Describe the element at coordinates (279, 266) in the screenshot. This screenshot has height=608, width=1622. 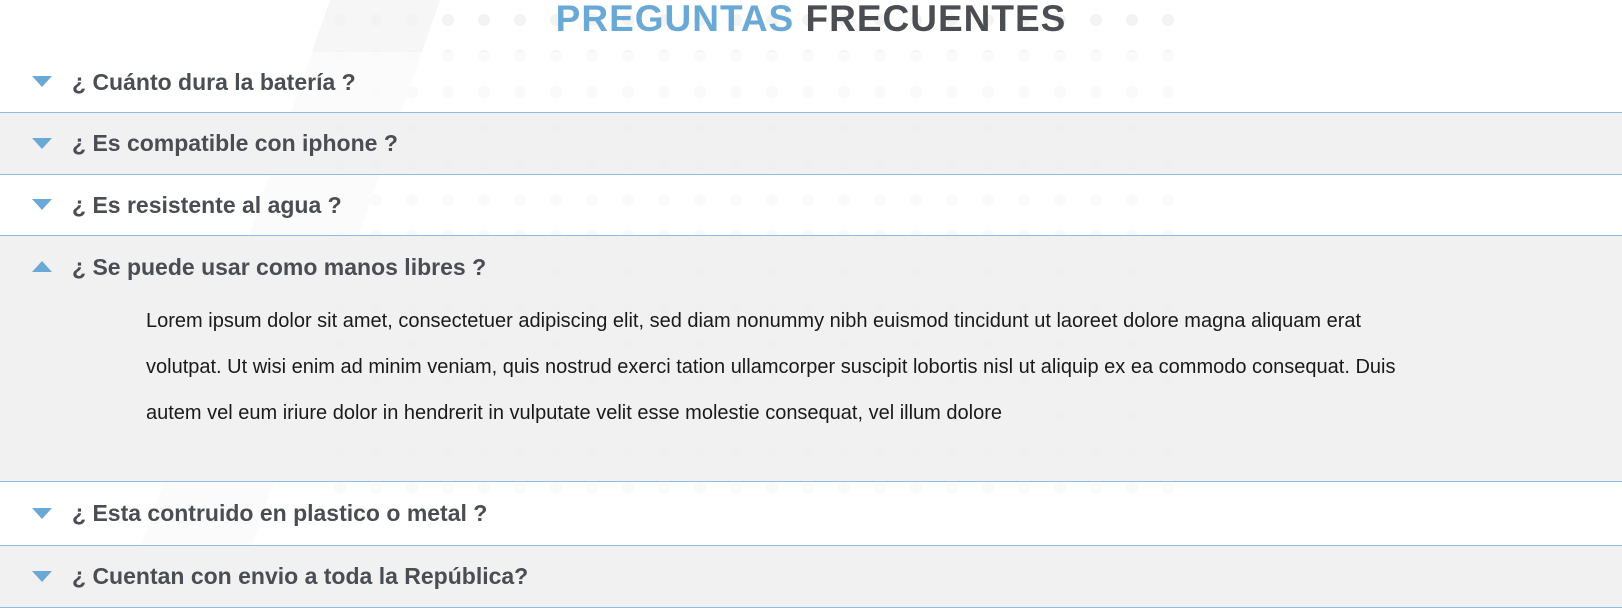
I see `faq-question: ¿ Se puede usar como manos libres ?` at that location.